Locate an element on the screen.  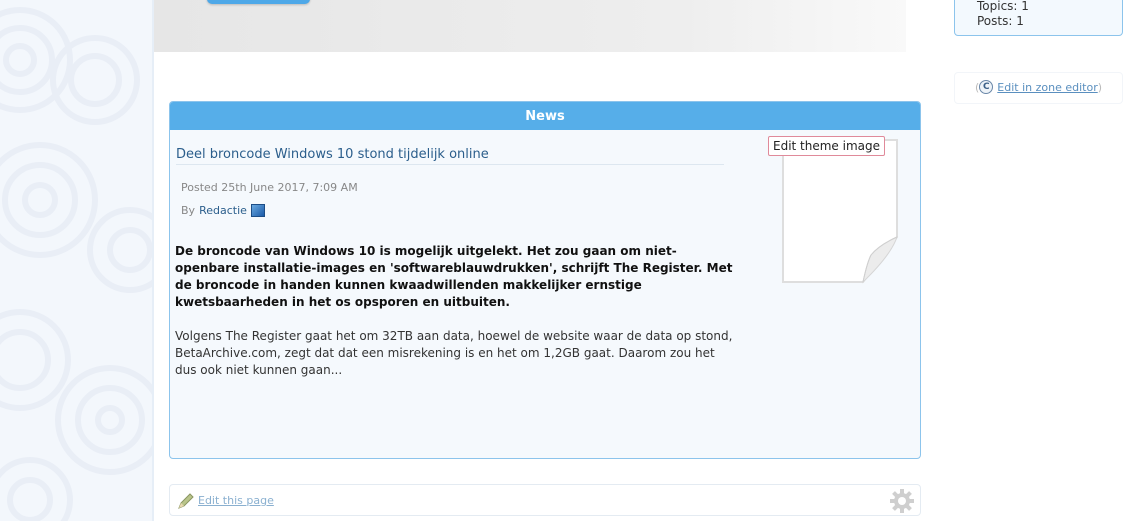
user-badge-icon is located at coordinates (257, 210).